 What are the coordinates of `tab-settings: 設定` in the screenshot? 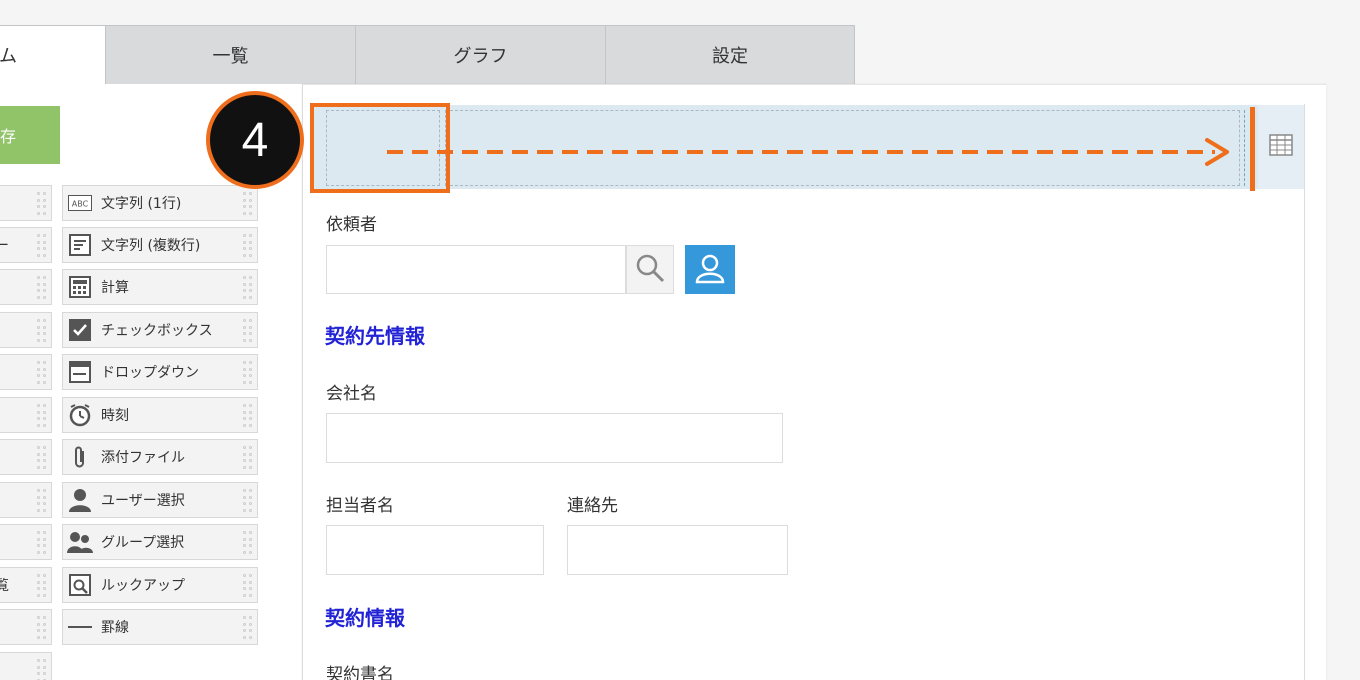 It's located at (730, 55).